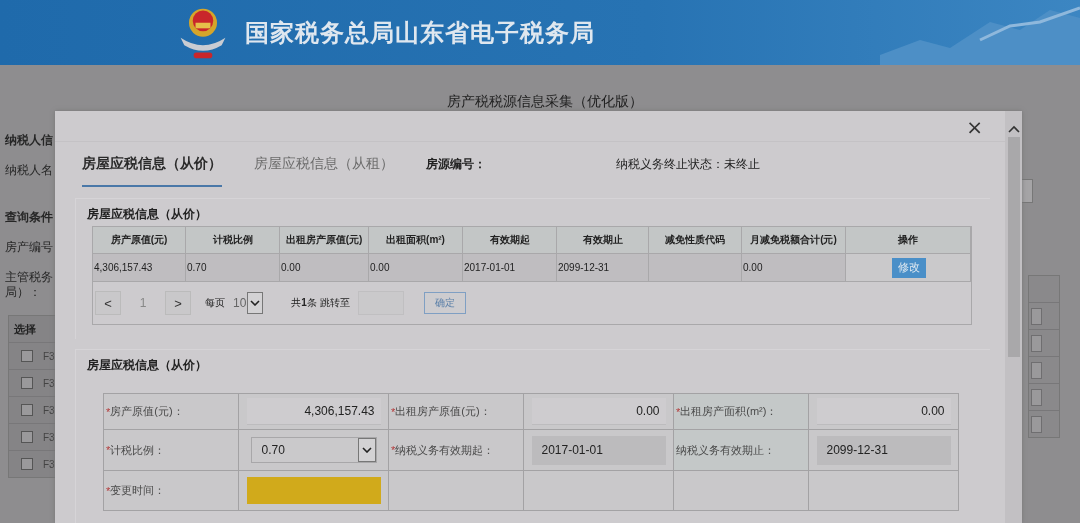 The image size is (1080, 523). I want to click on column-header: 出租面积(m²), so click(416, 240).